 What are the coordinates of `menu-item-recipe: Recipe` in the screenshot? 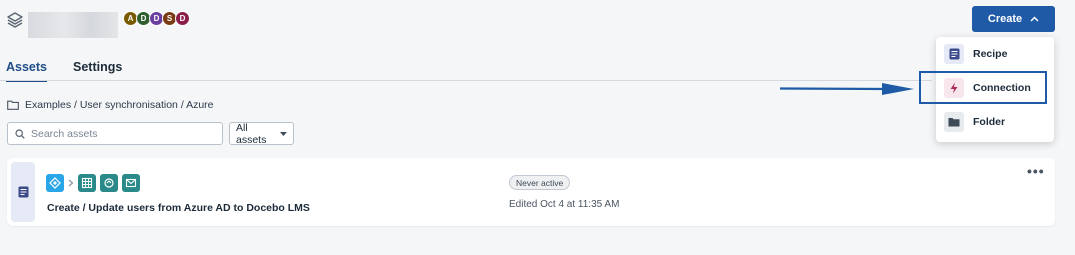 It's located at (975, 54).